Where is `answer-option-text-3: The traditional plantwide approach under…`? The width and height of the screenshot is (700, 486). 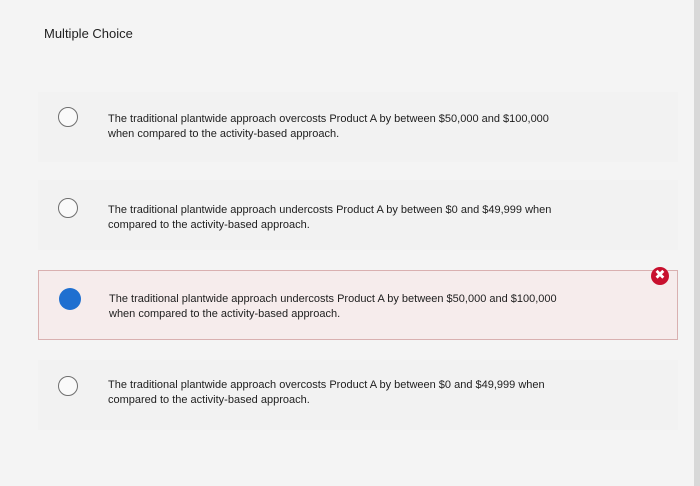 answer-option-text-3: The traditional plantwide approach under… is located at coordinates (333, 306).